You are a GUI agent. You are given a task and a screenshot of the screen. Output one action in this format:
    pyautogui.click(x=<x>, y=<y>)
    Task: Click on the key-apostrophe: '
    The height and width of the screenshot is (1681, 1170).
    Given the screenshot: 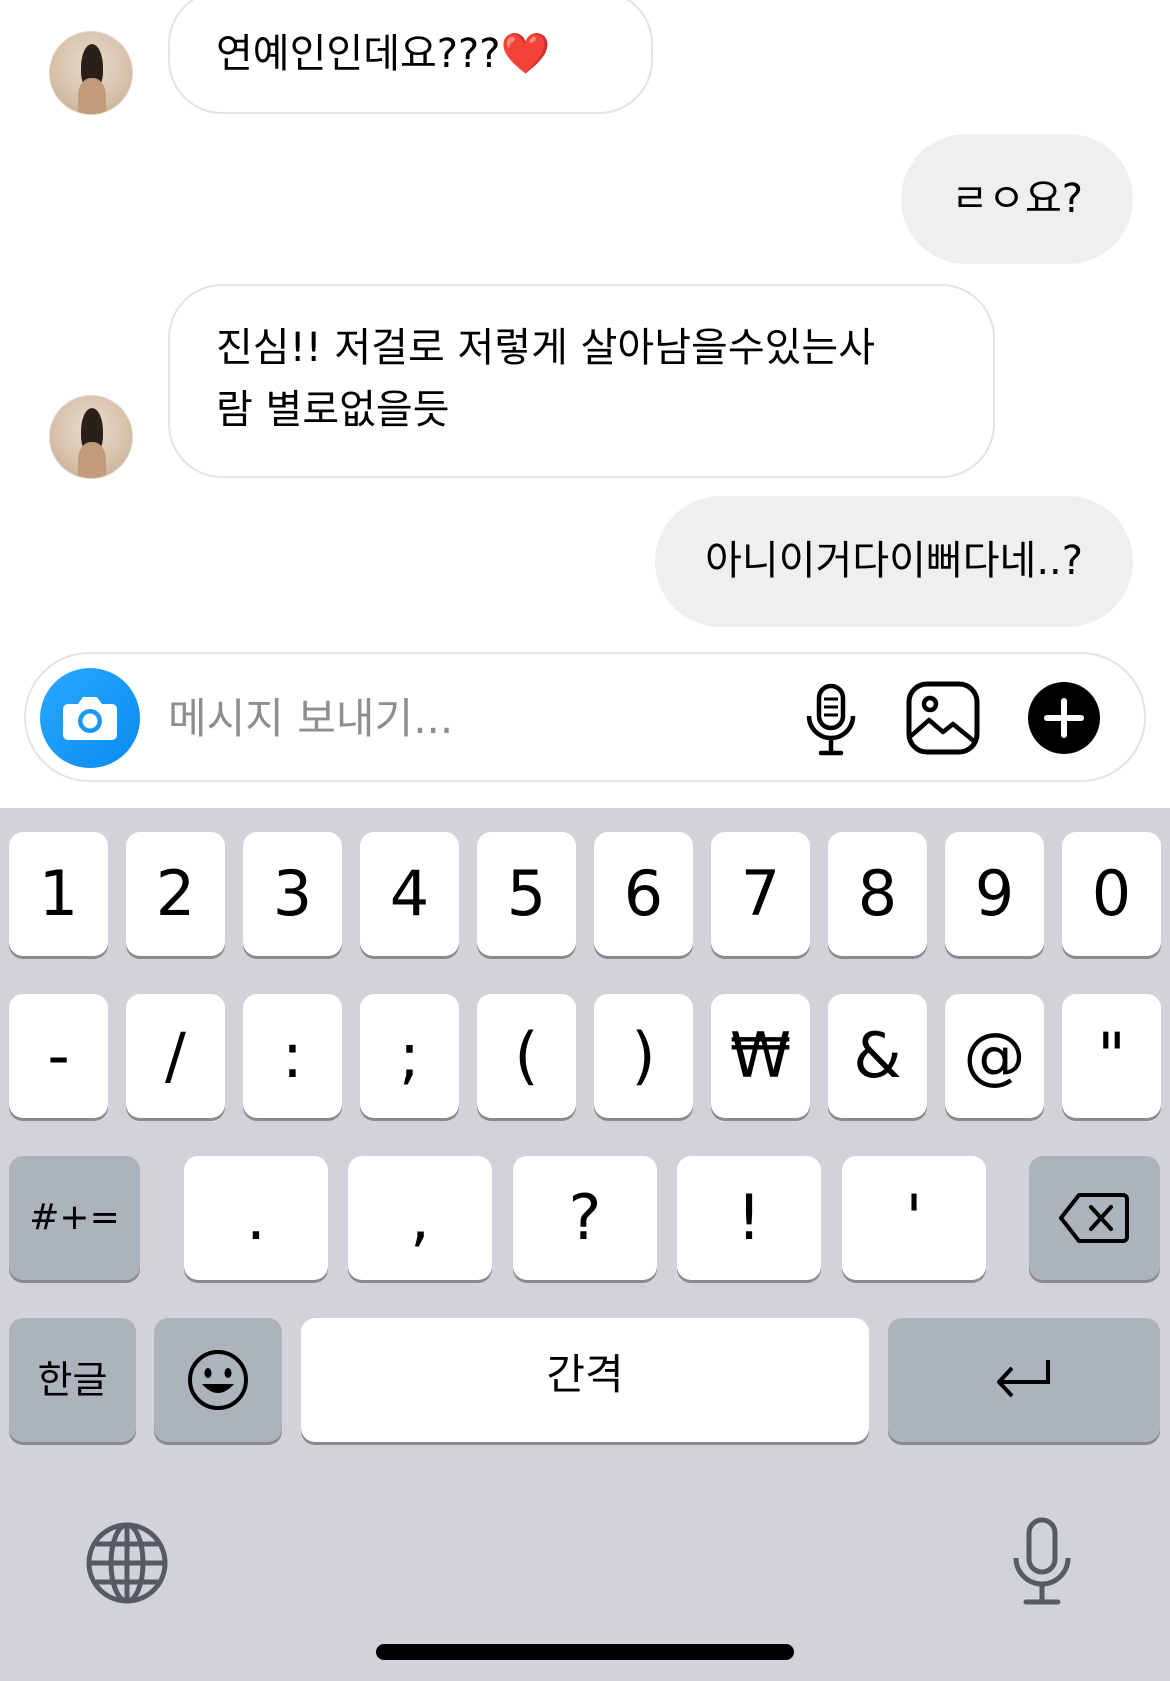 What is the action you would take?
    pyautogui.click(x=914, y=1218)
    